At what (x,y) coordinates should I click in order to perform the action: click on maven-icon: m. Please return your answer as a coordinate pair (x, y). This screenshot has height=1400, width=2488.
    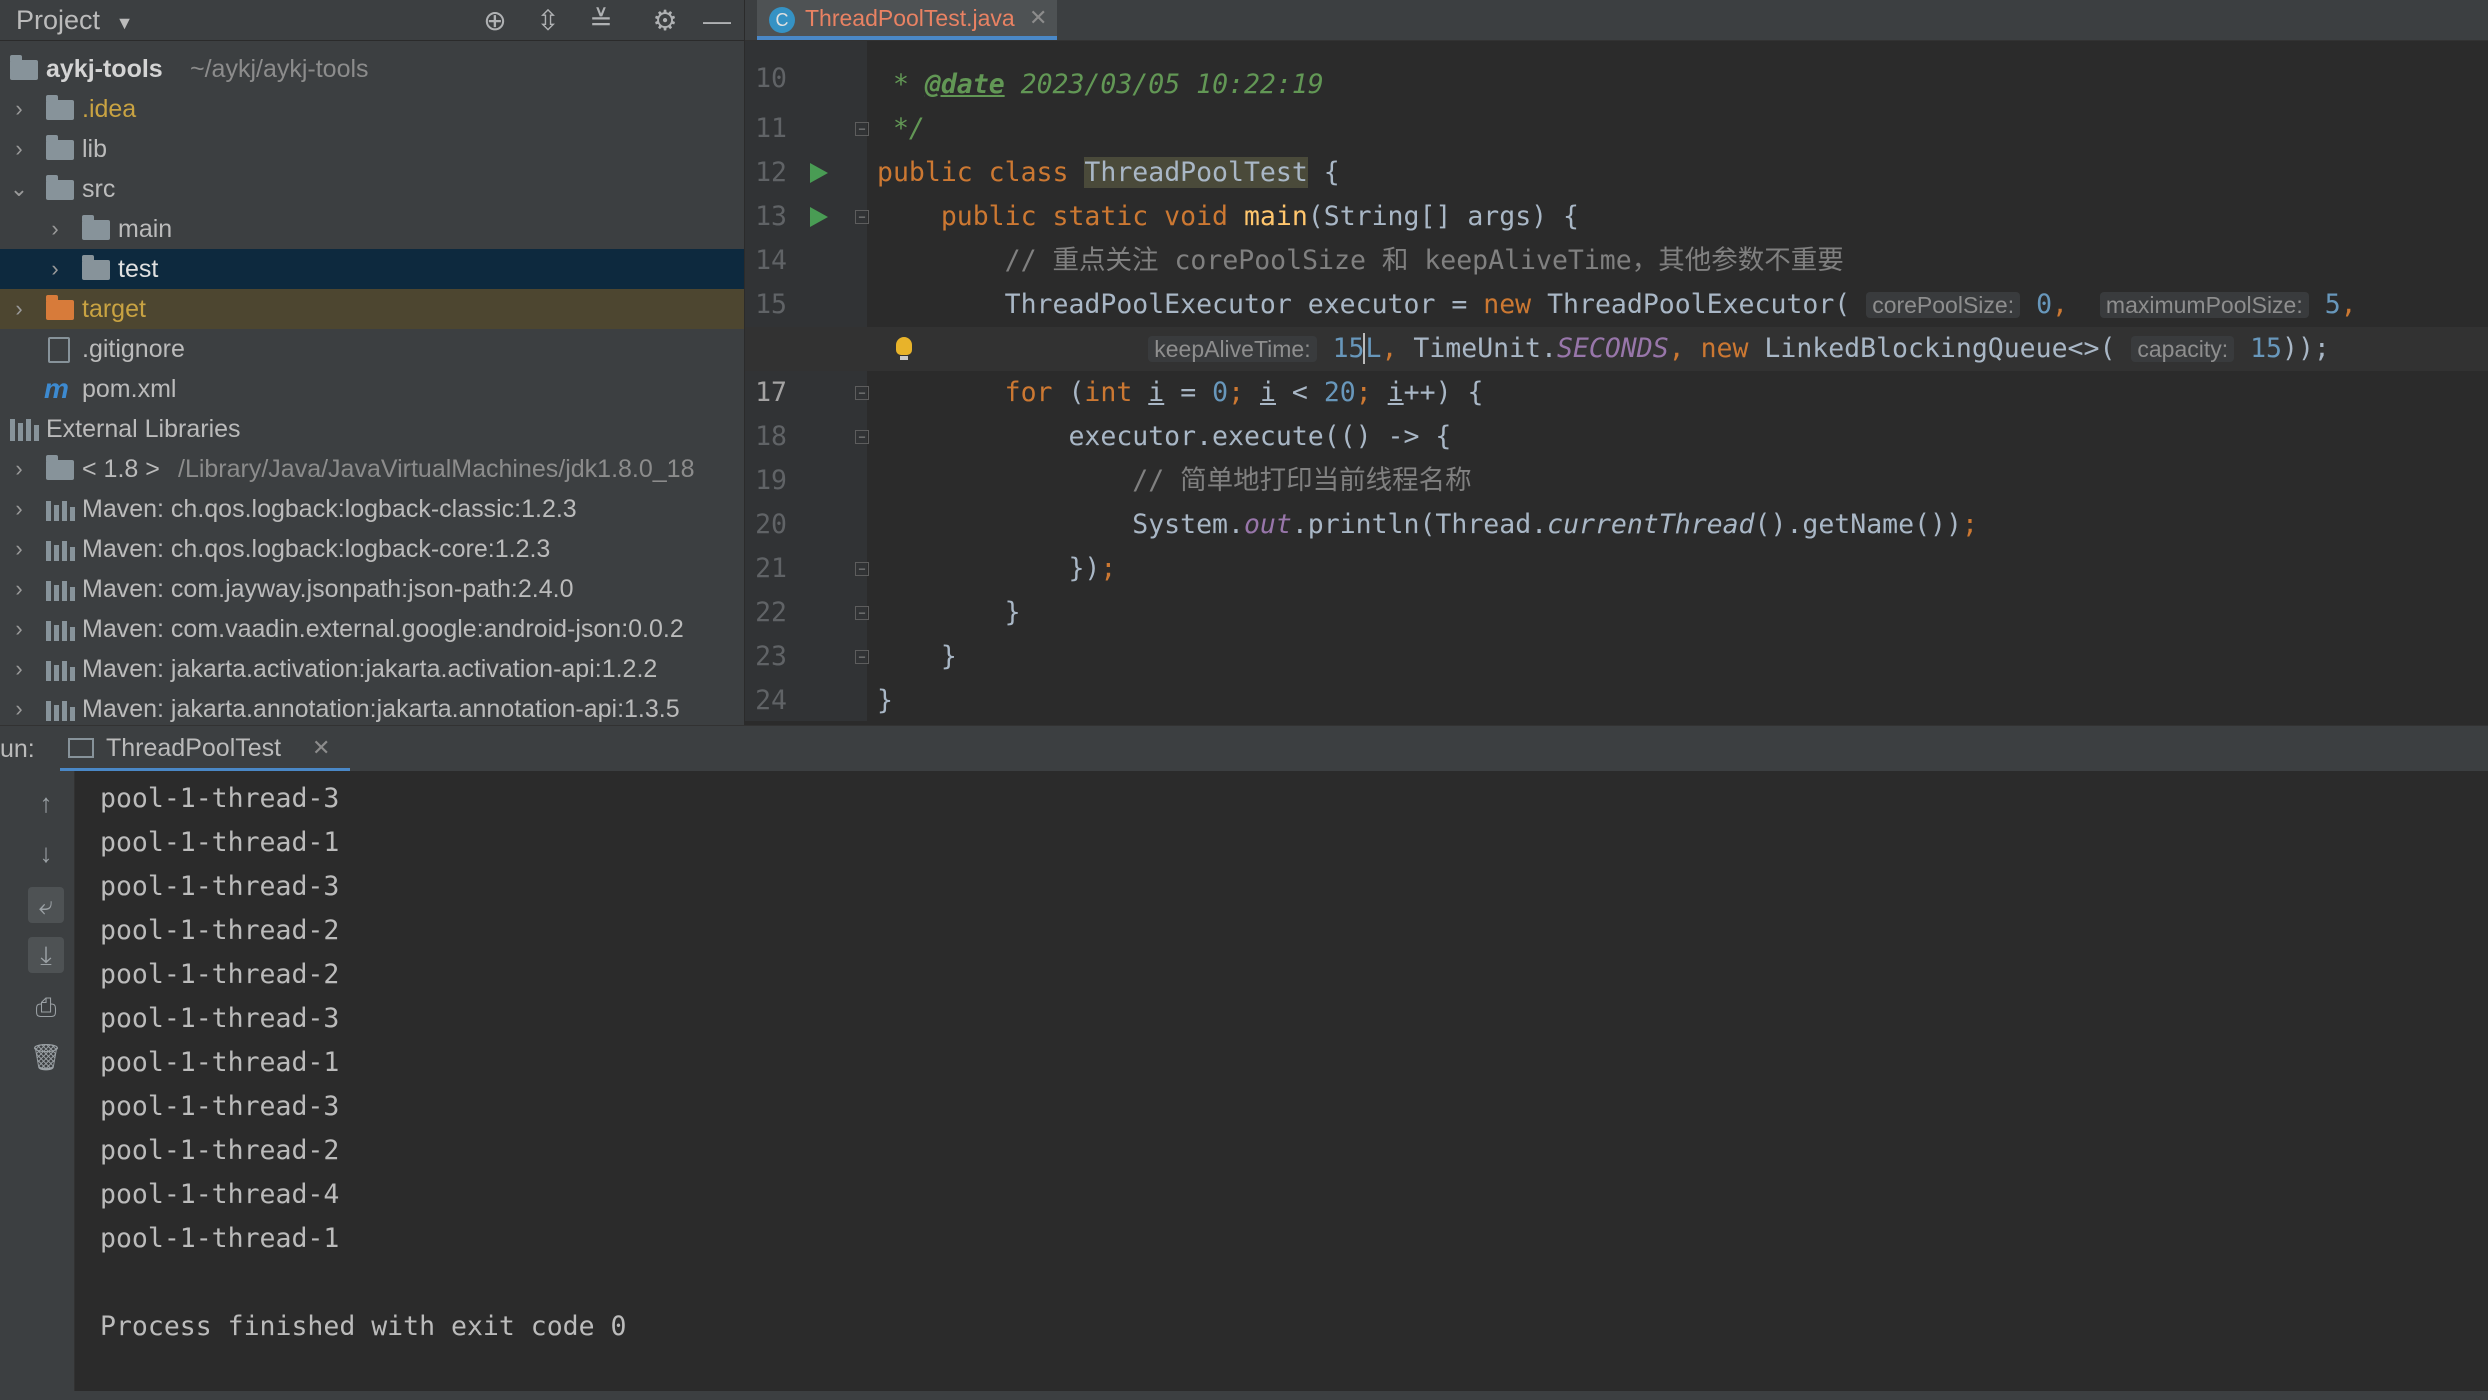
    Looking at the image, I should click on (56, 388).